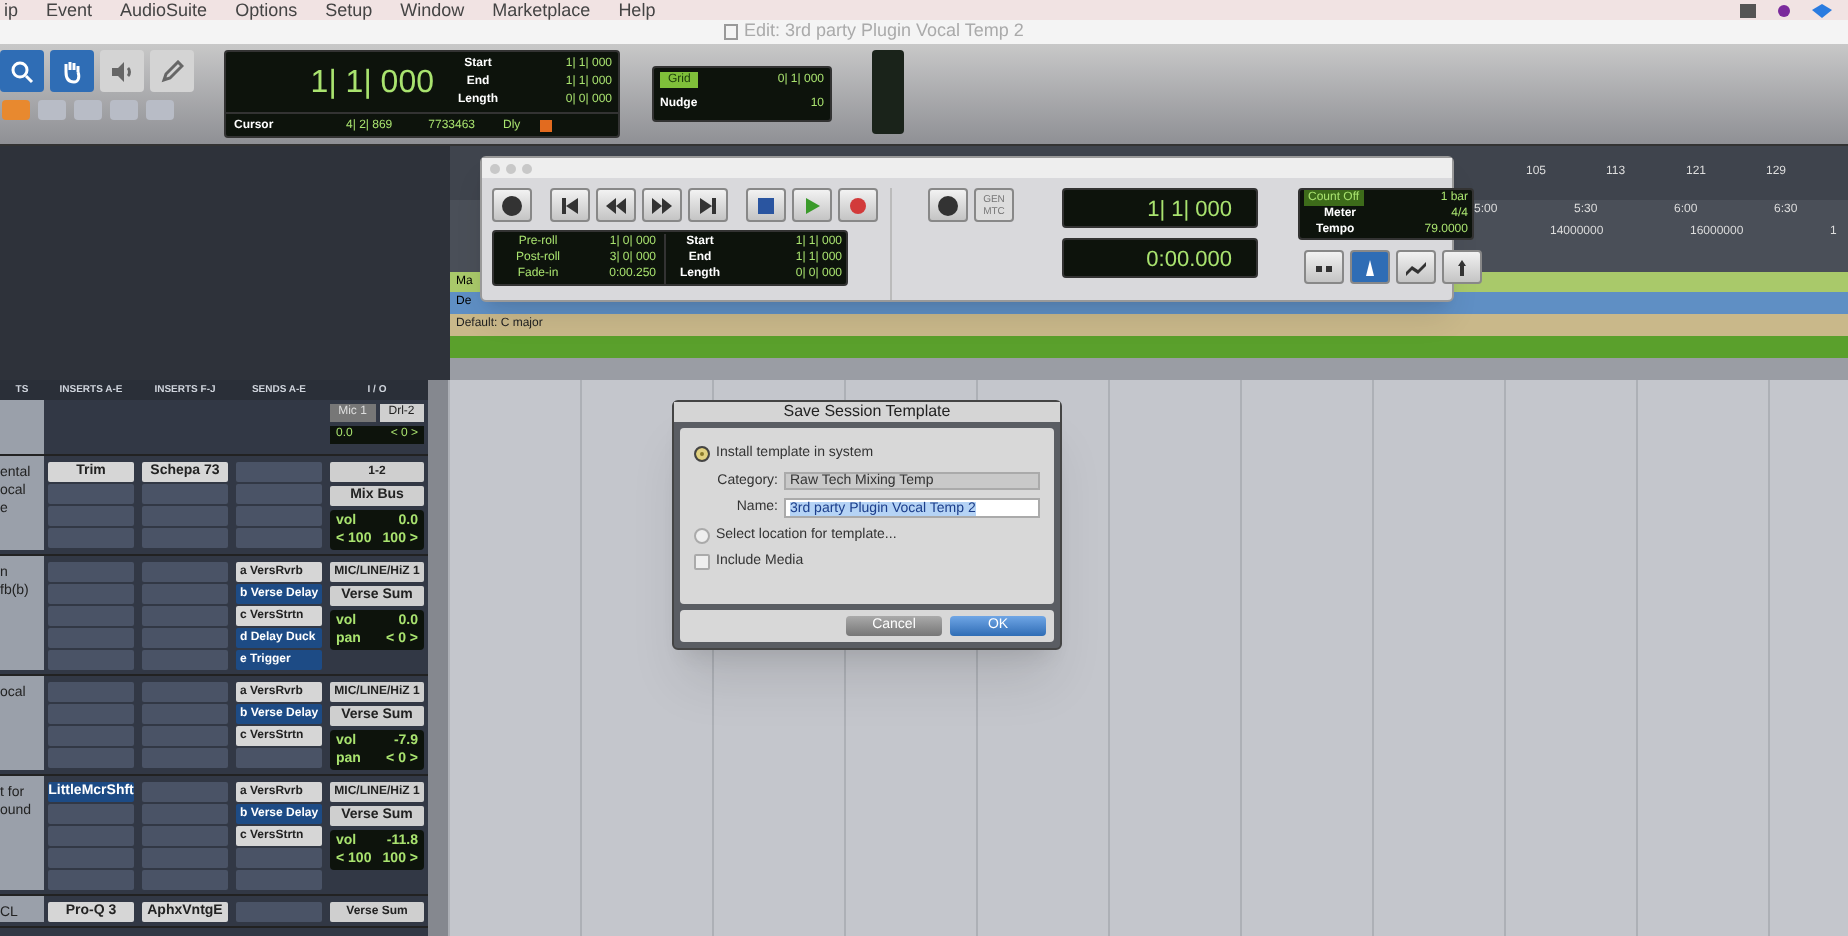 This screenshot has width=1848, height=936. I want to click on menu-item: ip, so click(11, 10).